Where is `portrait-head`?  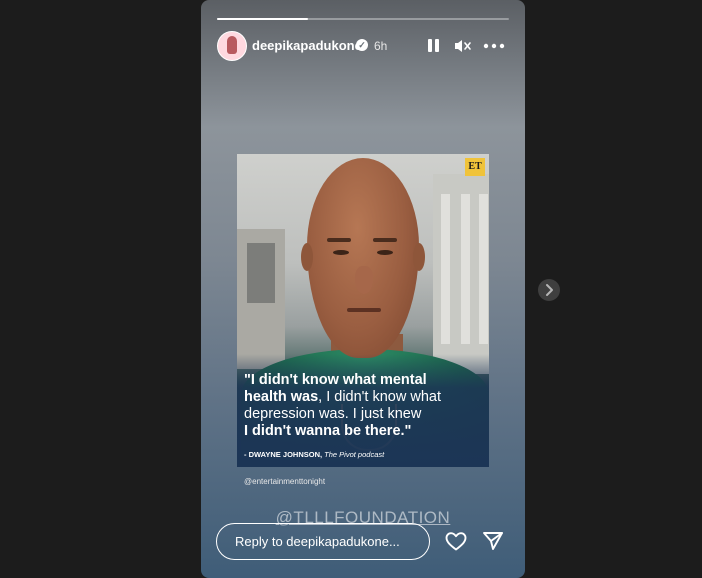
portrait-head is located at coordinates (363, 258).